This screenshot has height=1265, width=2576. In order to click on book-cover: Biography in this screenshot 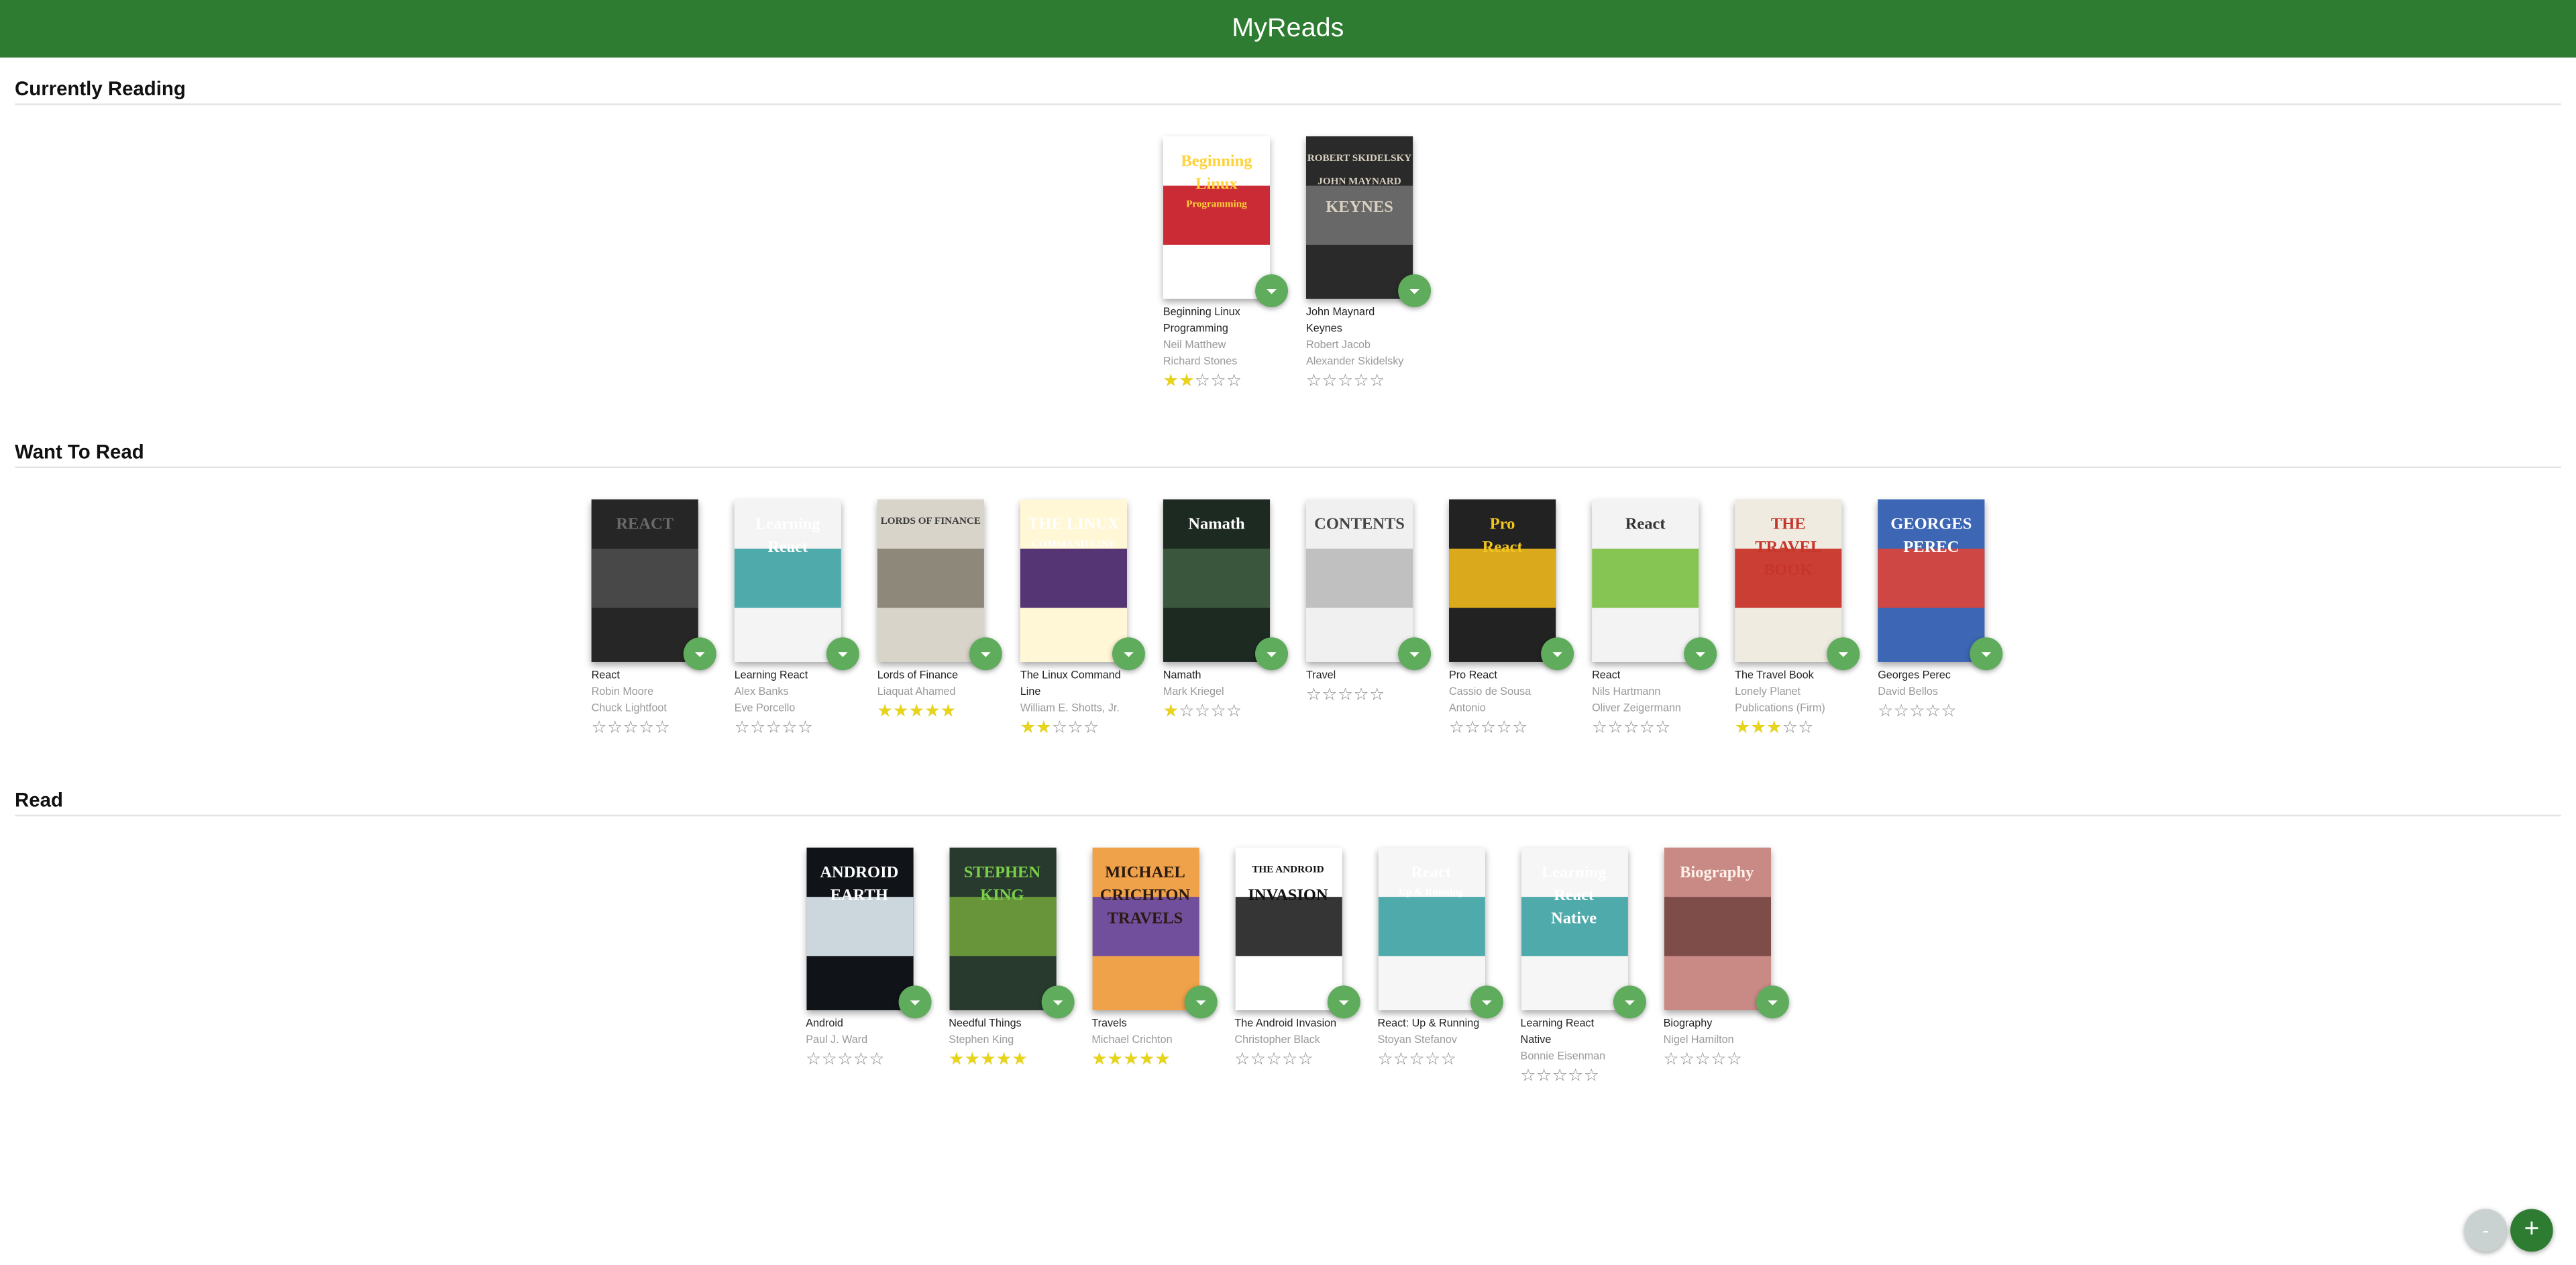, I will do `click(1716, 929)`.